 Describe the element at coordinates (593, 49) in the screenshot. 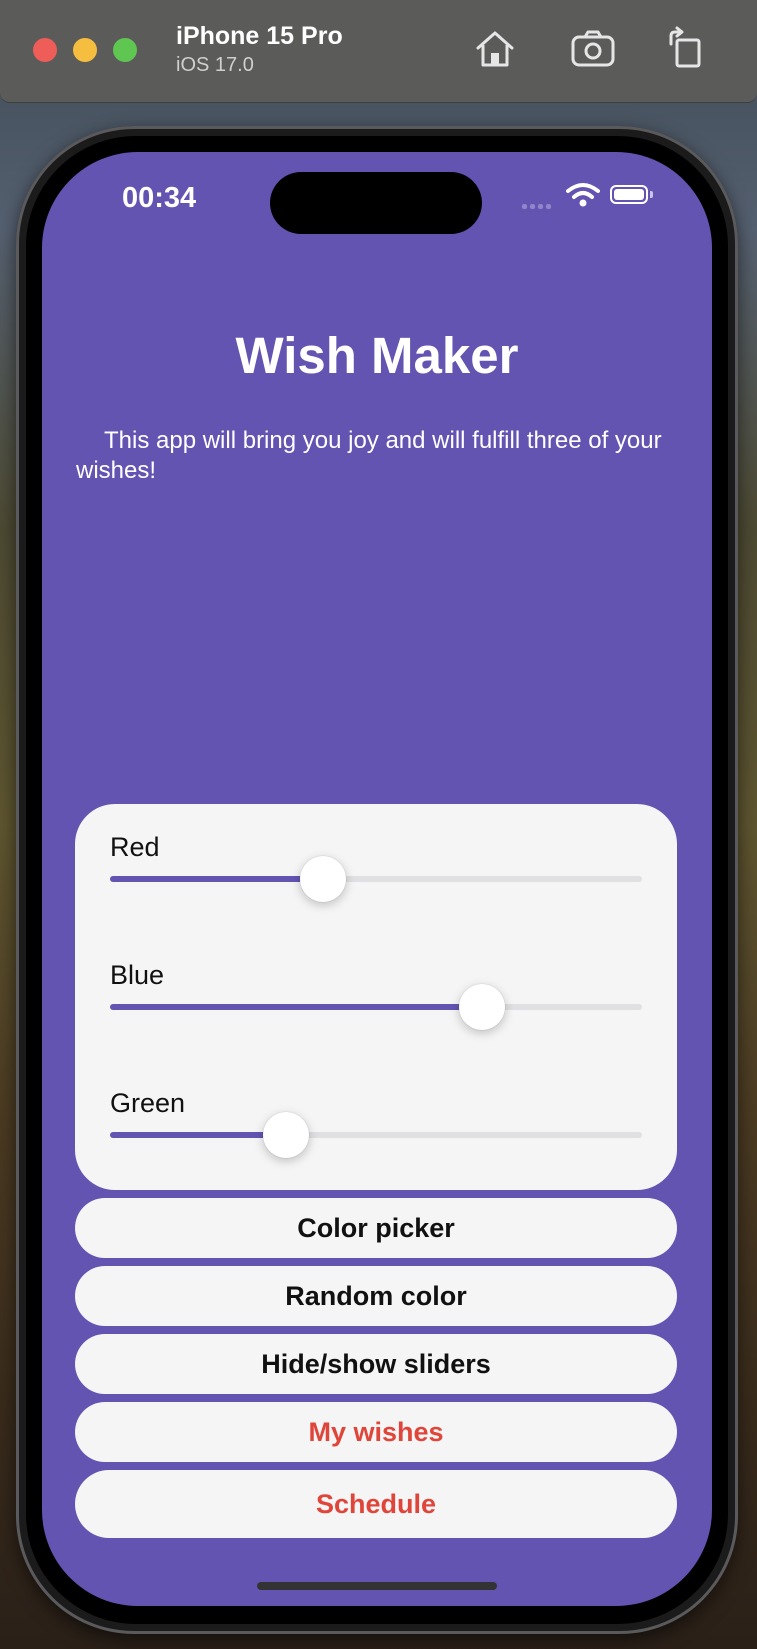

I see `screenshot-camera-icon` at that location.